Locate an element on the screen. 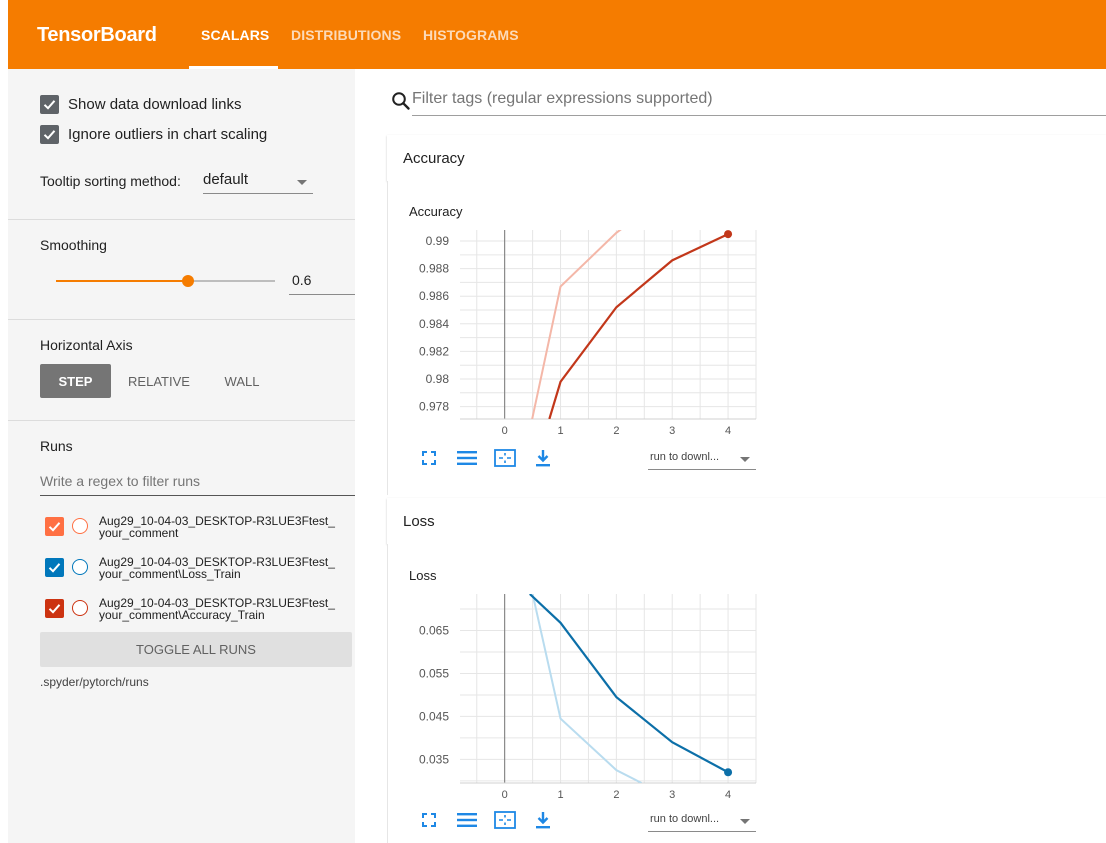 This screenshot has width=1106, height=843. run-label-line: your_comment\Loss_Train is located at coordinates (170, 574).